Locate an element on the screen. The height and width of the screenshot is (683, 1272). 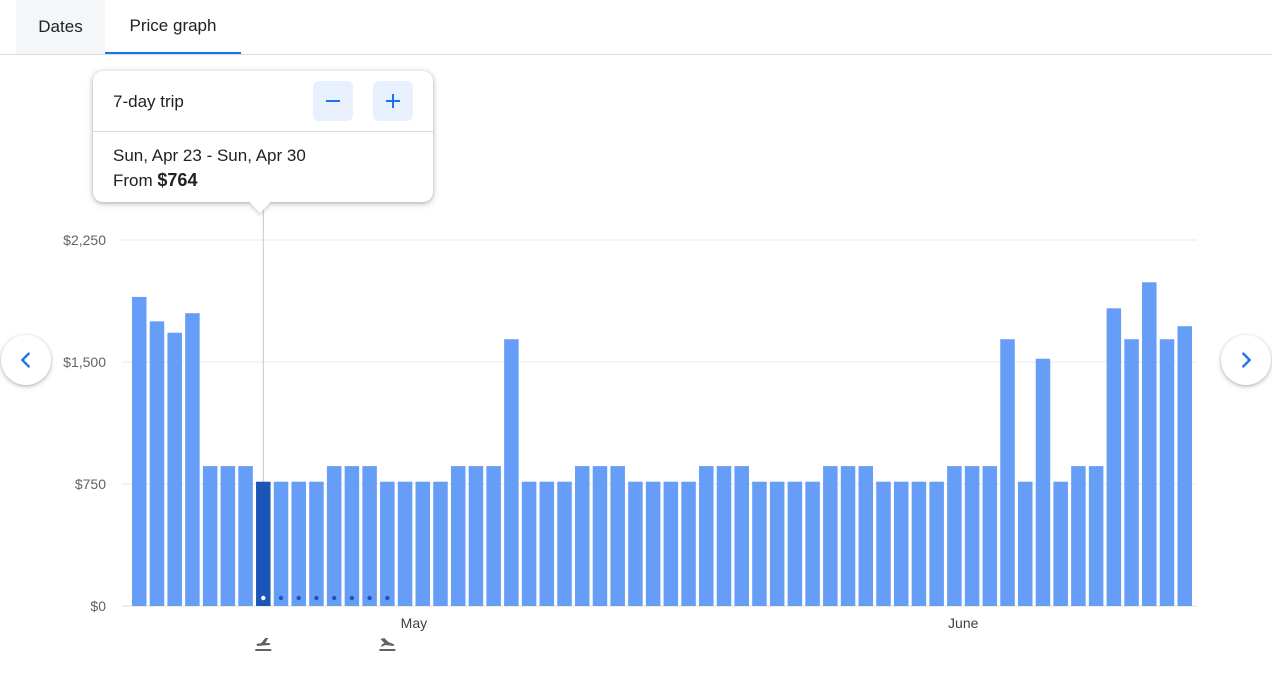
trip-price-line: From $764 is located at coordinates (155, 180).